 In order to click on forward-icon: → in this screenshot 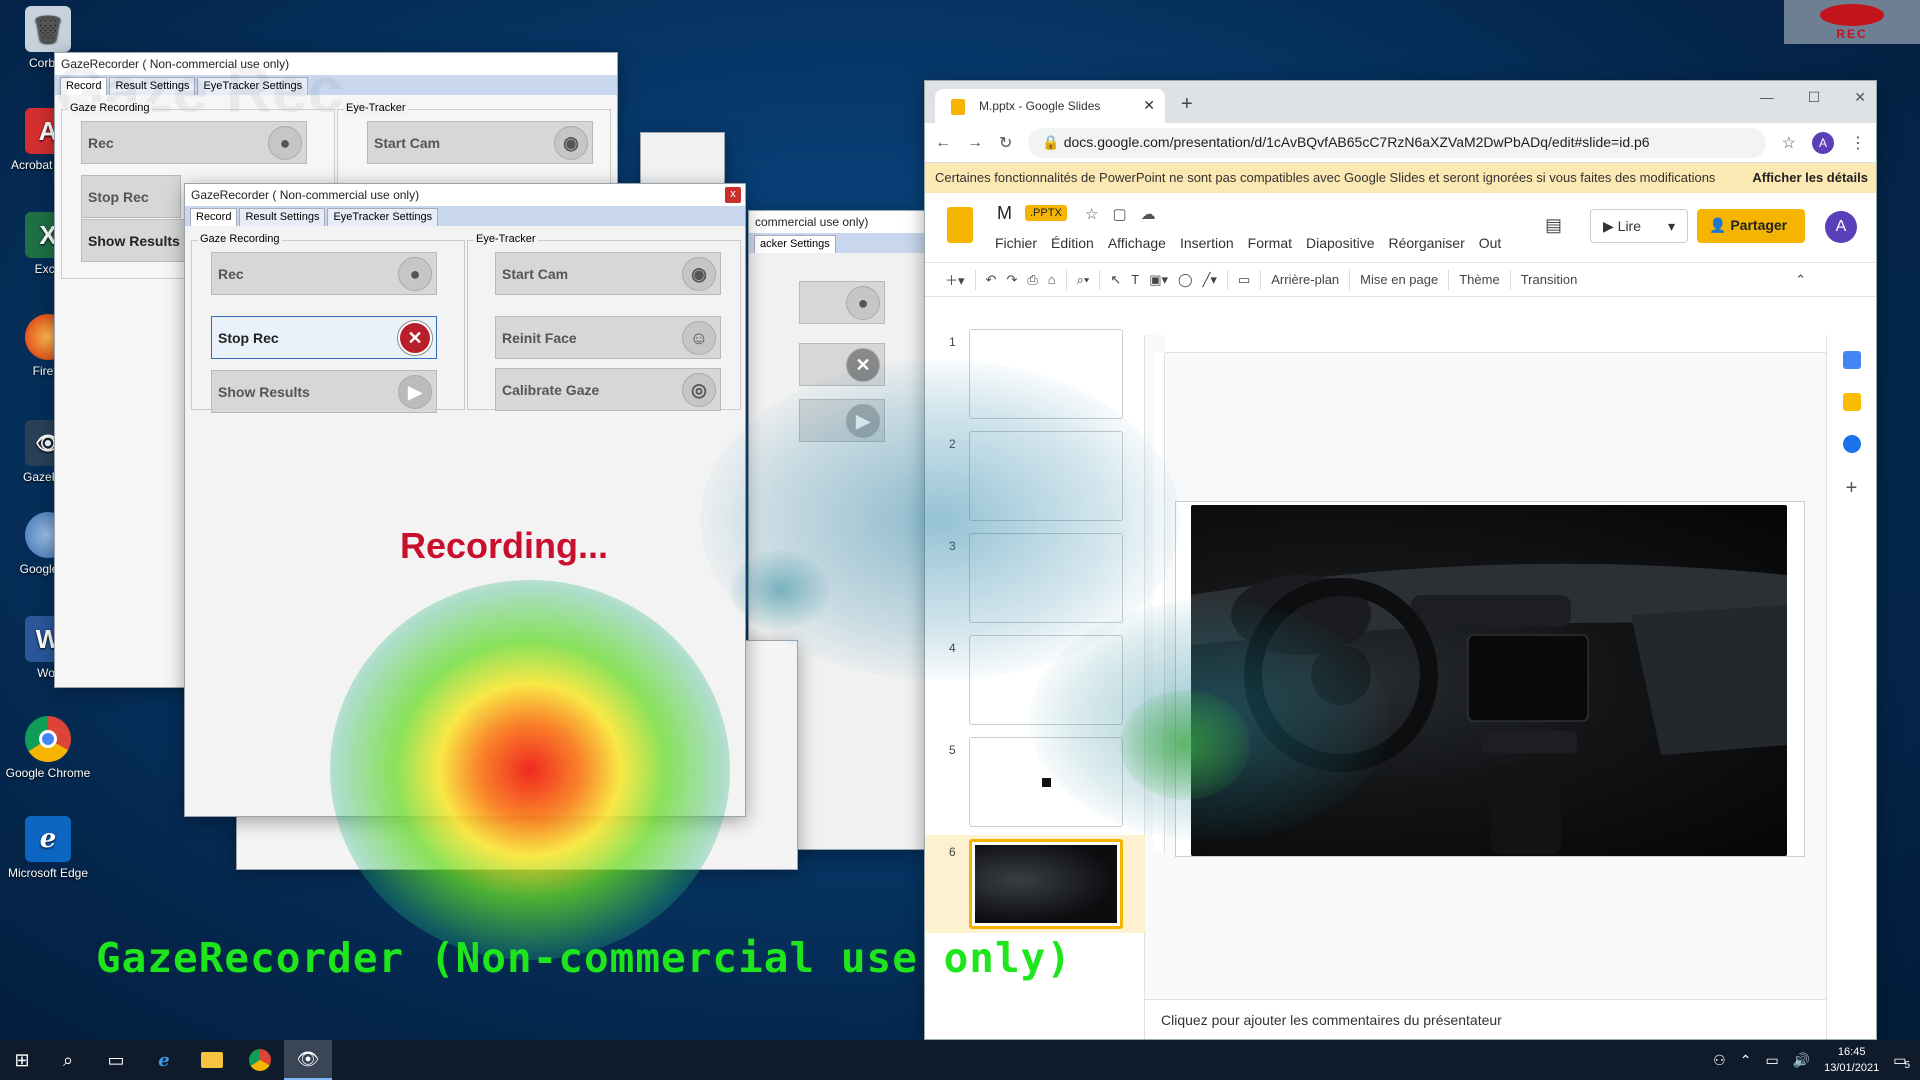, I will do `click(975, 143)`.